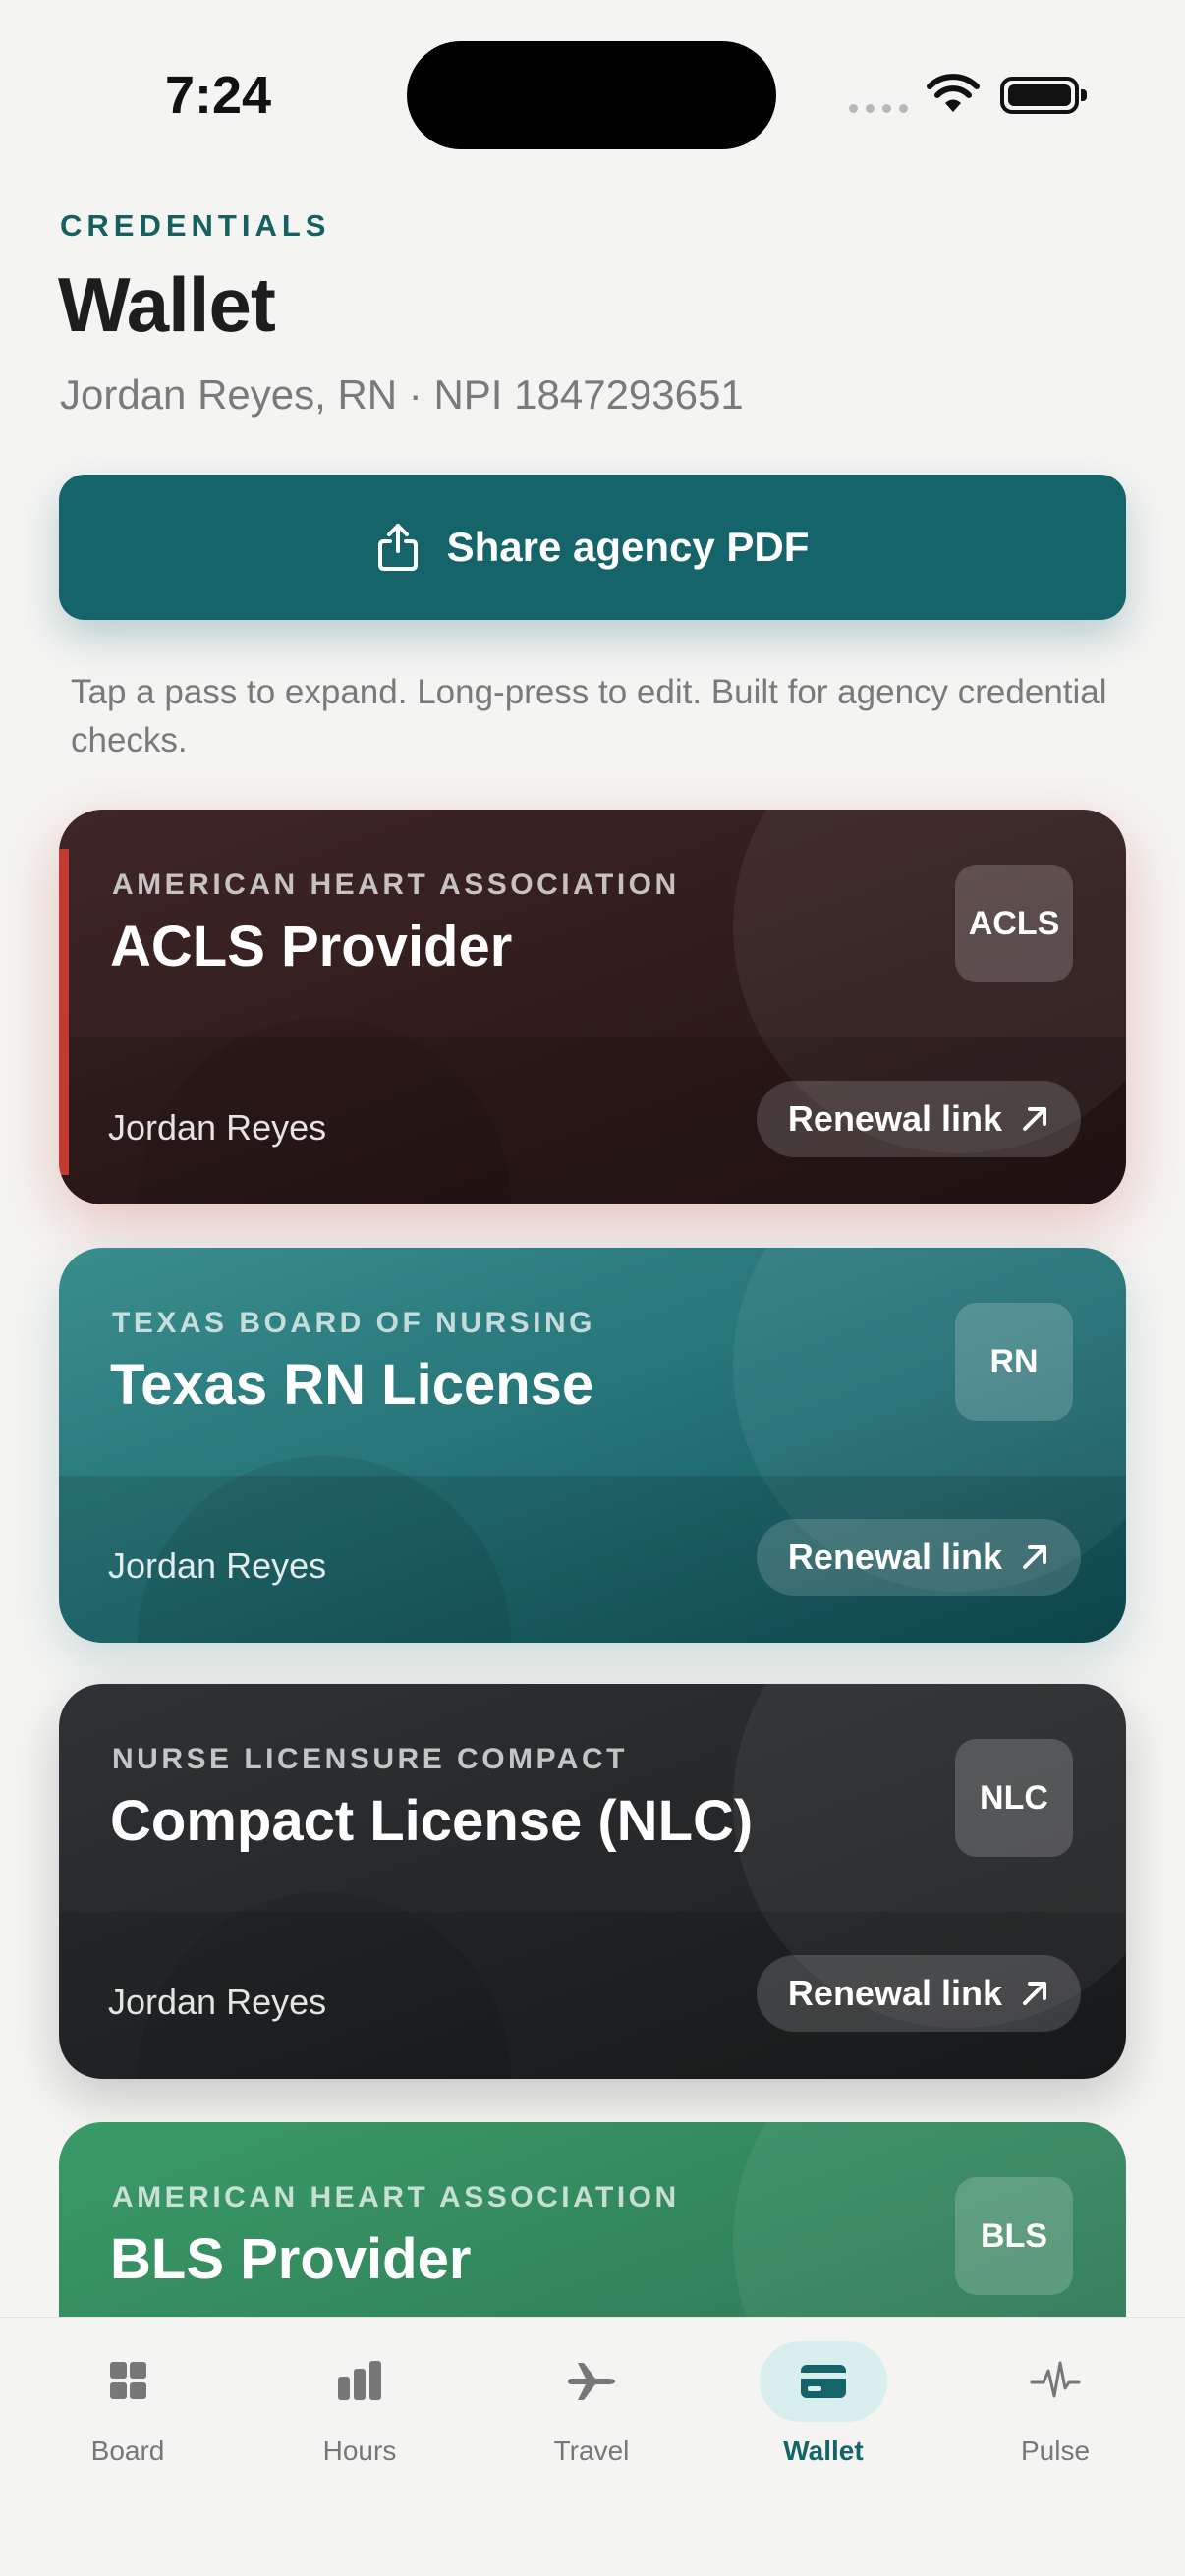 This screenshot has height=2576, width=1185. Describe the element at coordinates (823, 2415) in the screenshot. I see `tab-wallet: Wallet` at that location.